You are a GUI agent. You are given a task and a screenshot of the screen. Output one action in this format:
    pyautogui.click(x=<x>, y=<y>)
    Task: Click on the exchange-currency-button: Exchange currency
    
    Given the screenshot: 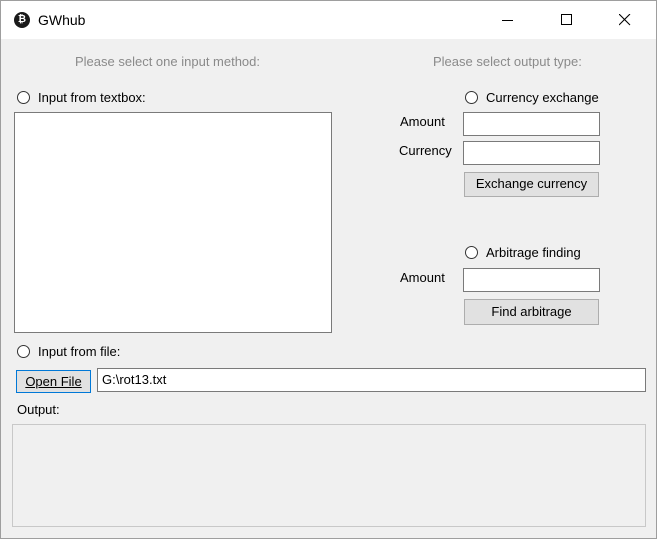 What is the action you would take?
    pyautogui.click(x=531, y=184)
    